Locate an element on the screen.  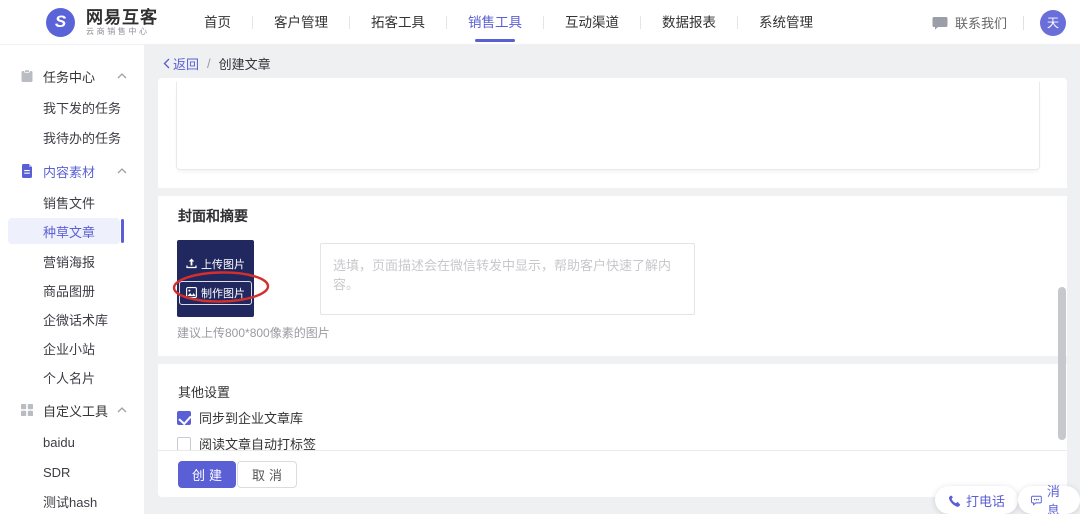
phone-icon is located at coordinates (954, 500).